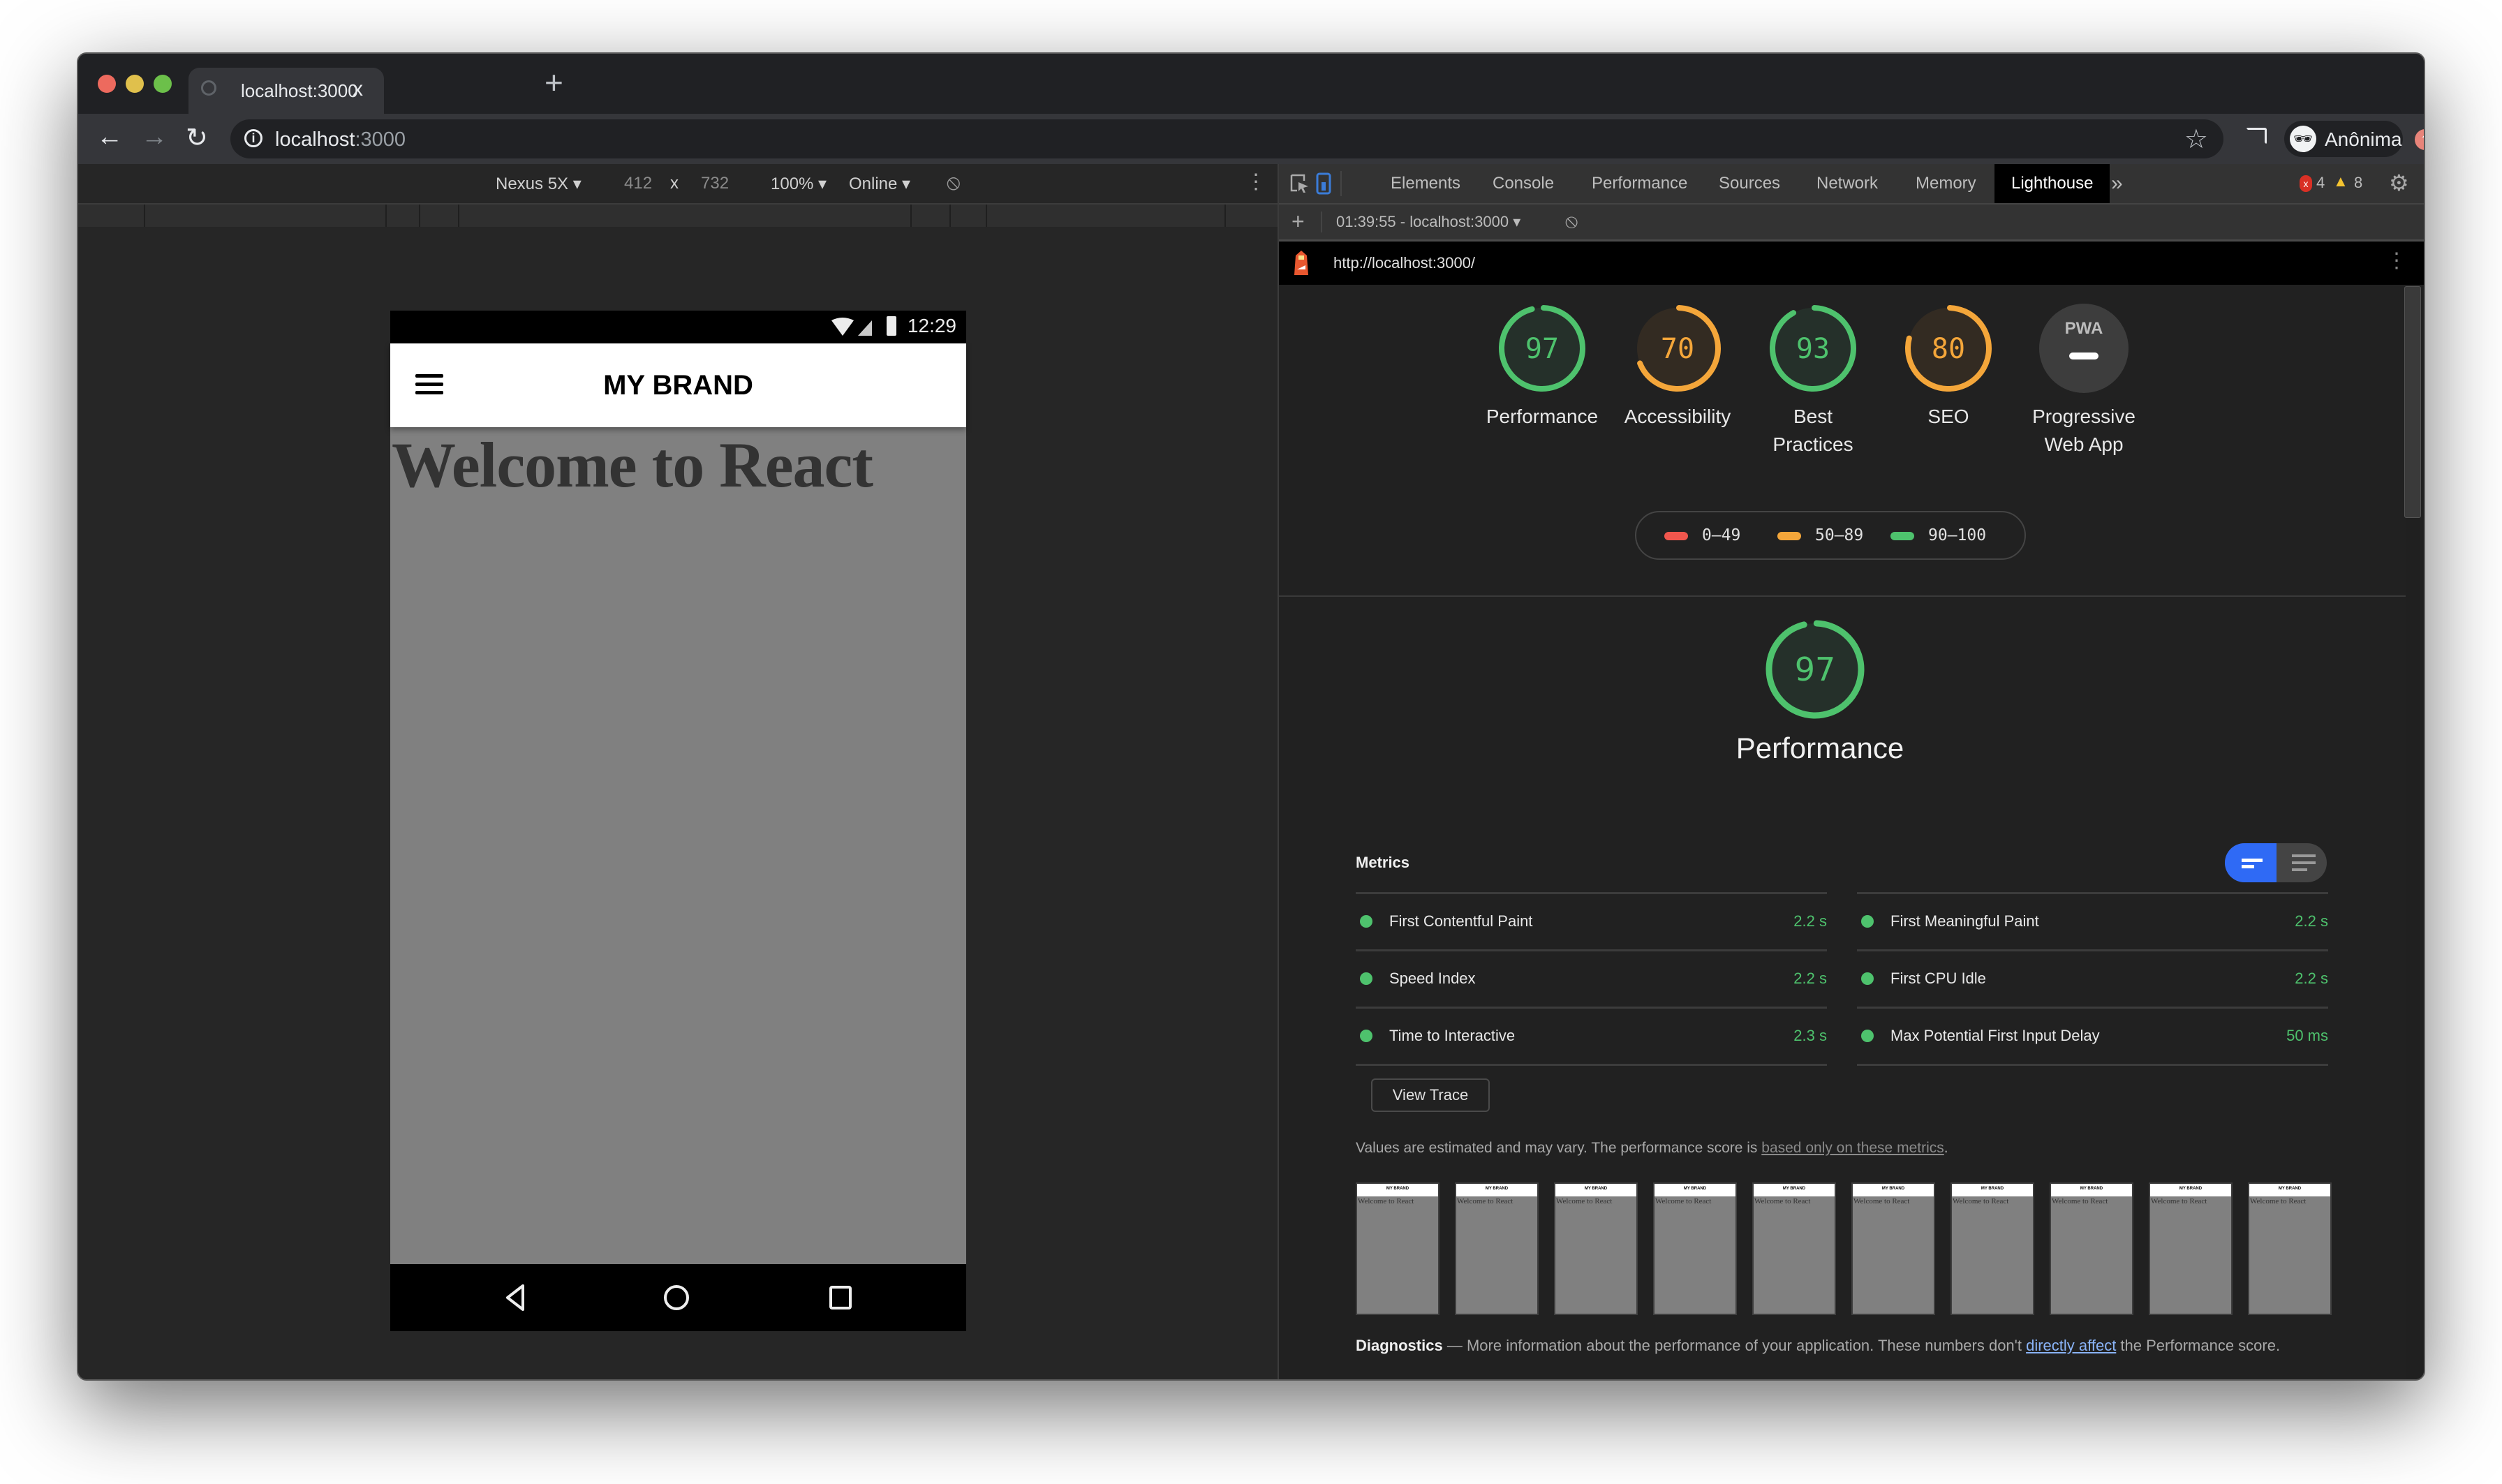 This screenshot has width=2502, height=1484. I want to click on device-name: Nexus 5X, so click(532, 184).